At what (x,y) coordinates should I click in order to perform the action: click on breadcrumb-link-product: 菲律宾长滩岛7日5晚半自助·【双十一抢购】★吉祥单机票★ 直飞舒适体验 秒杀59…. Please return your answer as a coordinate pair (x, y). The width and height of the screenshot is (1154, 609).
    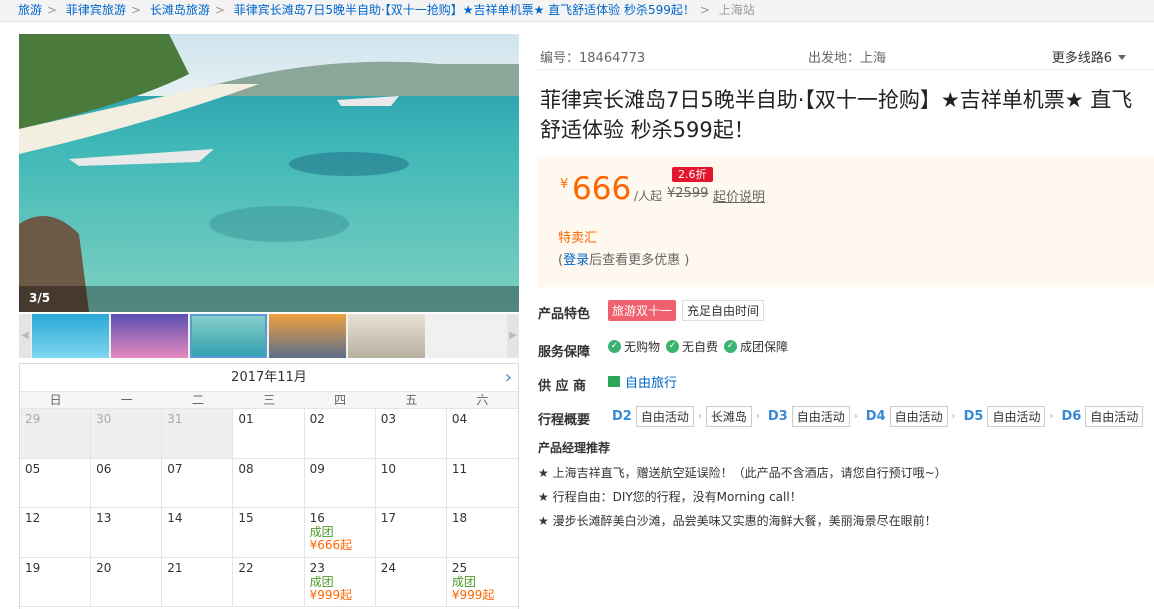
    Looking at the image, I should click on (464, 10).